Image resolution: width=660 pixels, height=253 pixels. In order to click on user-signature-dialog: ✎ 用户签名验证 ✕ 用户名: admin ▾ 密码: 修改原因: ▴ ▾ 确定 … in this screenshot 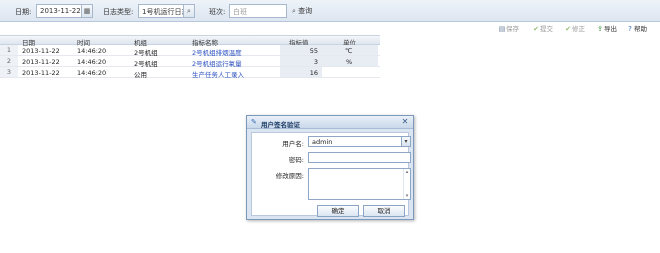, I will do `click(330, 167)`.